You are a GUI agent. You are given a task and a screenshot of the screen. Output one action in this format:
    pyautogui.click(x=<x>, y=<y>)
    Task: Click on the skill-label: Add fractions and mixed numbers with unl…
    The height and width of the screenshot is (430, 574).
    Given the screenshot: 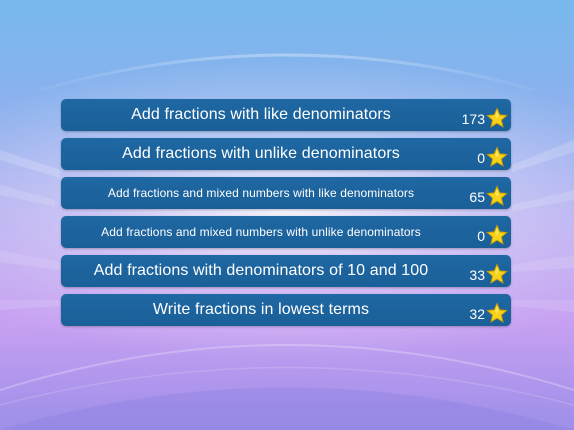 What is the action you would take?
    pyautogui.click(x=261, y=232)
    